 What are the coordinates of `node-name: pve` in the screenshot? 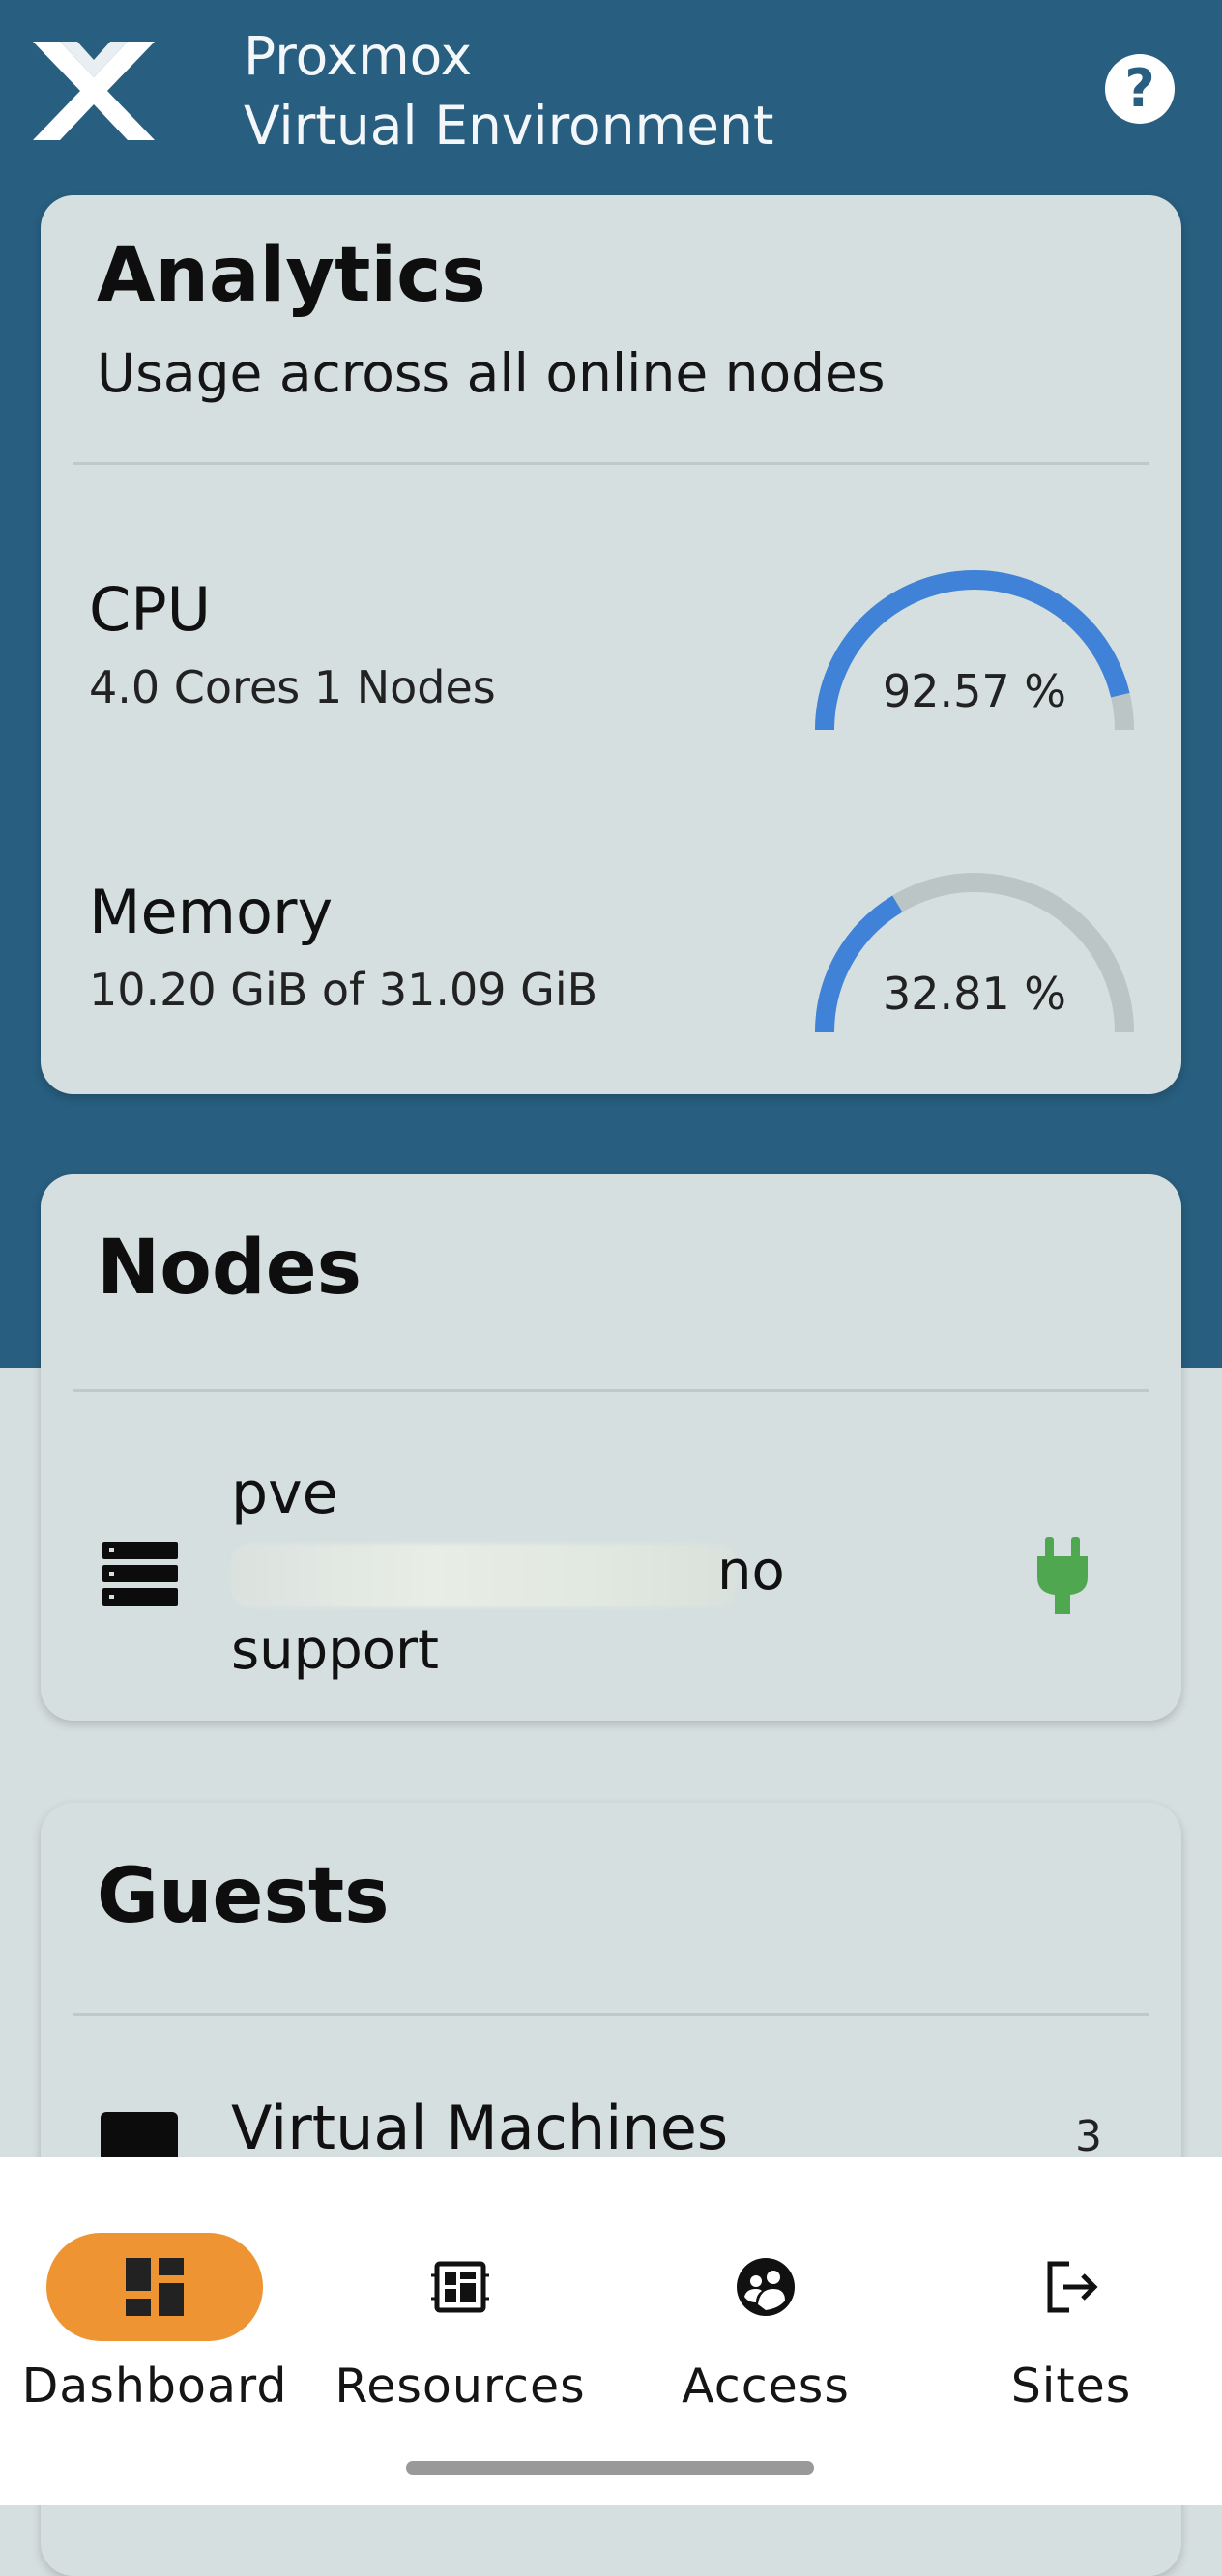 It's located at (285, 1493).